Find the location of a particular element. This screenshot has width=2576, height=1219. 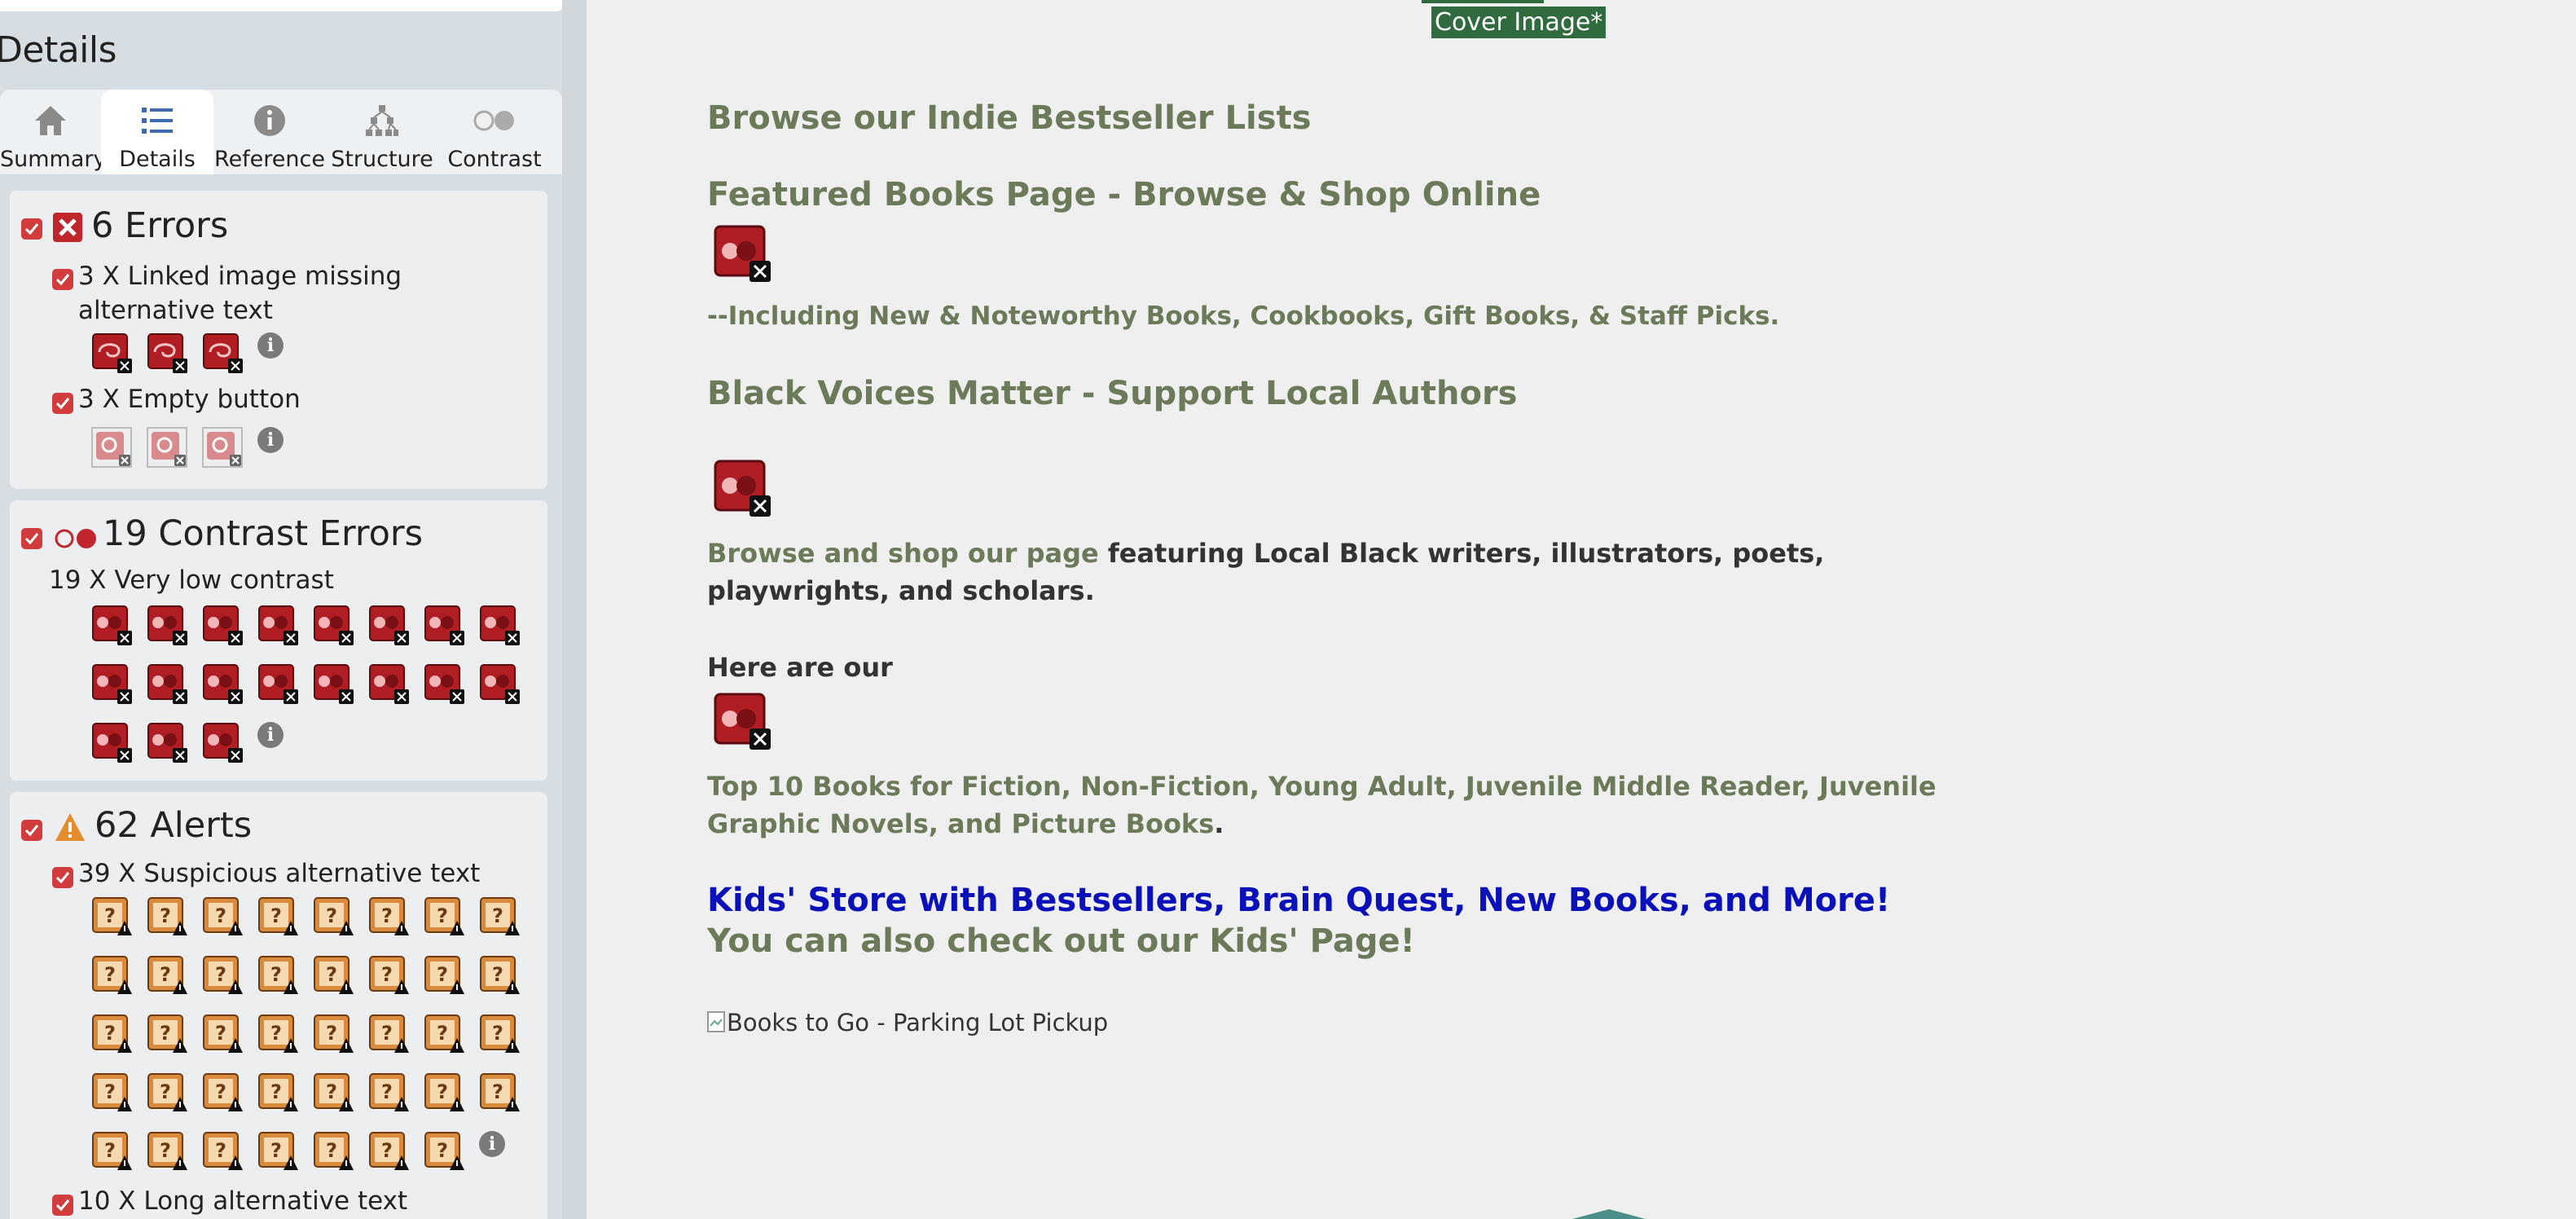

broken-image: Books to Go - Parking Lot Pickup is located at coordinates (907, 1022).